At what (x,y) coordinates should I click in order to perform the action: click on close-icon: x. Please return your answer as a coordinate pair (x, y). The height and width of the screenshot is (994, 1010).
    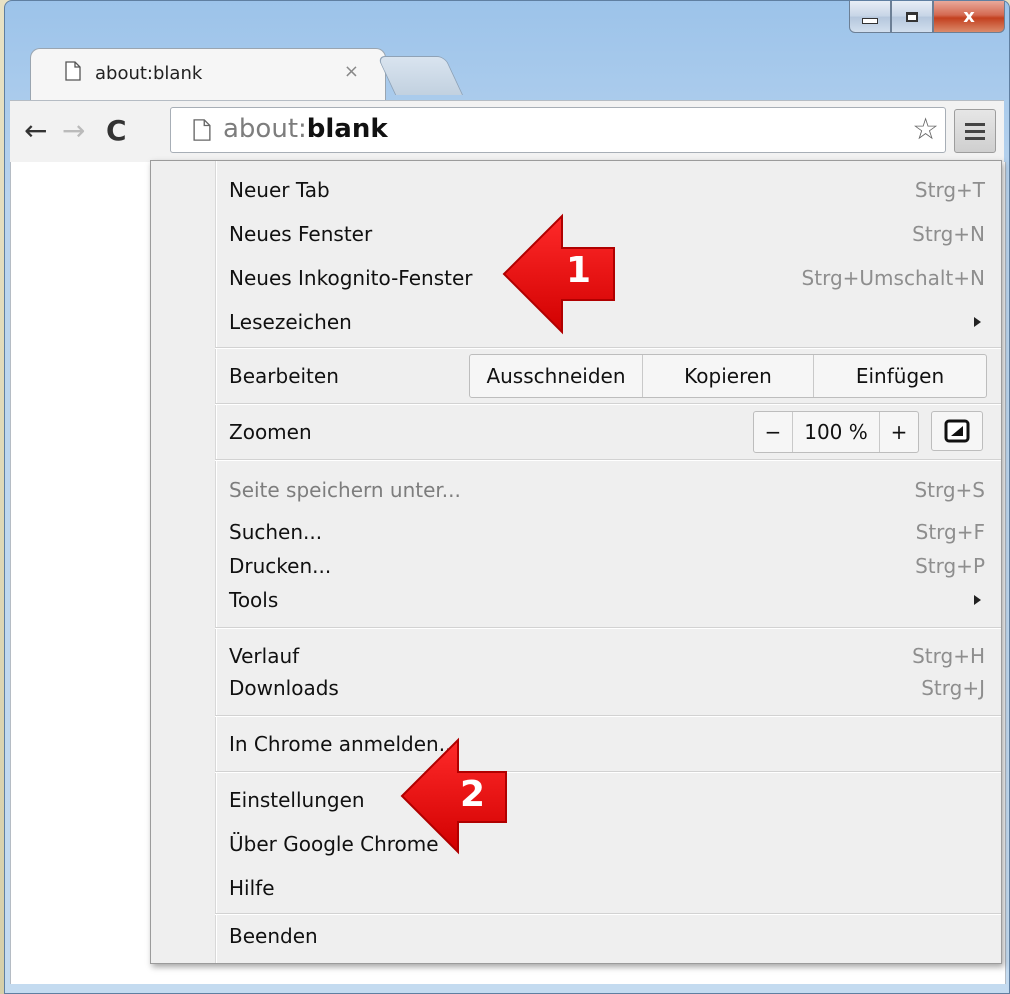
    Looking at the image, I should click on (969, 16).